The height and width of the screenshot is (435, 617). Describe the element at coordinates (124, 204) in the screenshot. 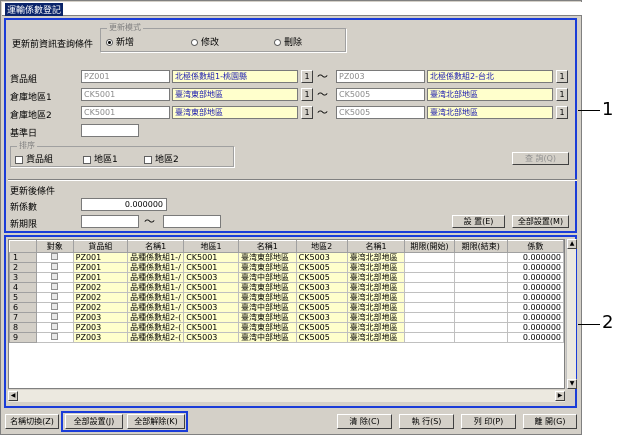

I see `new-coef-input: 0.000000` at that location.